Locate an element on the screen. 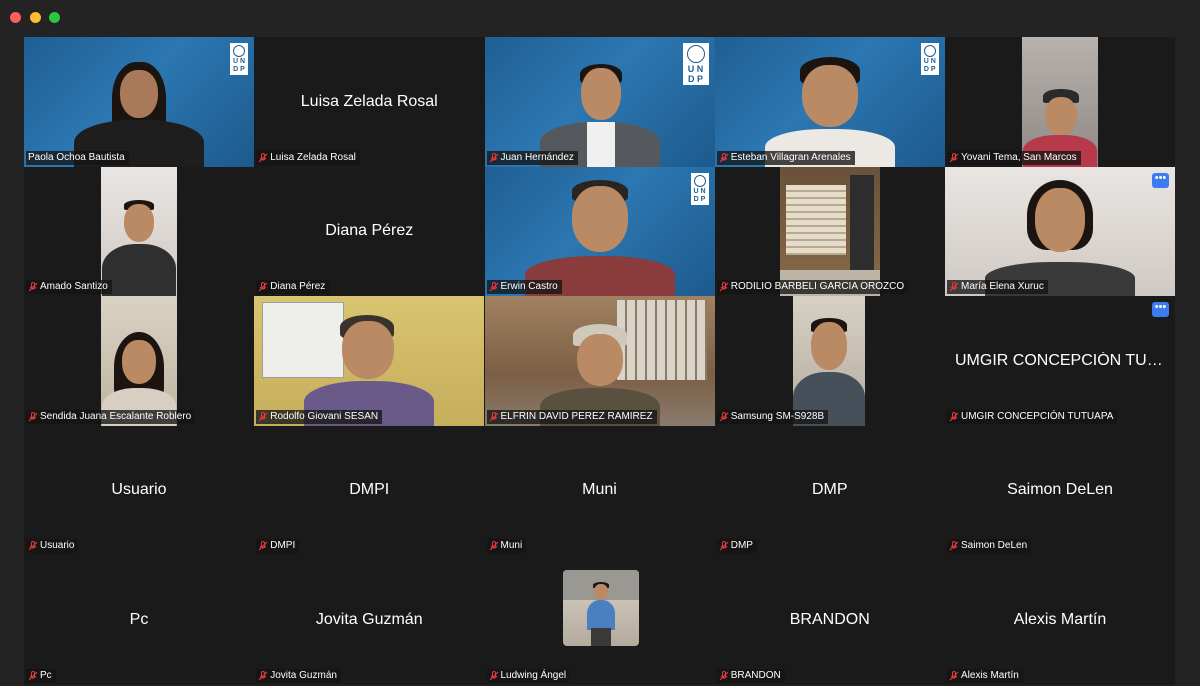  participant-name-label: Ludwing Ángel is located at coordinates (528, 675).